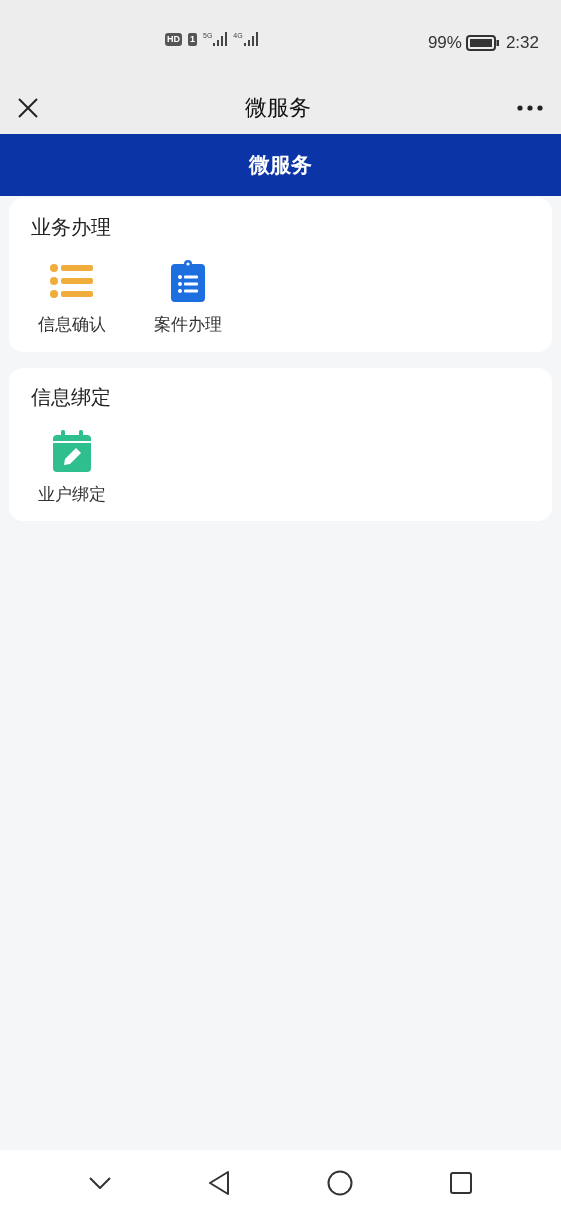  What do you see at coordinates (28, 107) in the screenshot?
I see `close-icon` at bounding box center [28, 107].